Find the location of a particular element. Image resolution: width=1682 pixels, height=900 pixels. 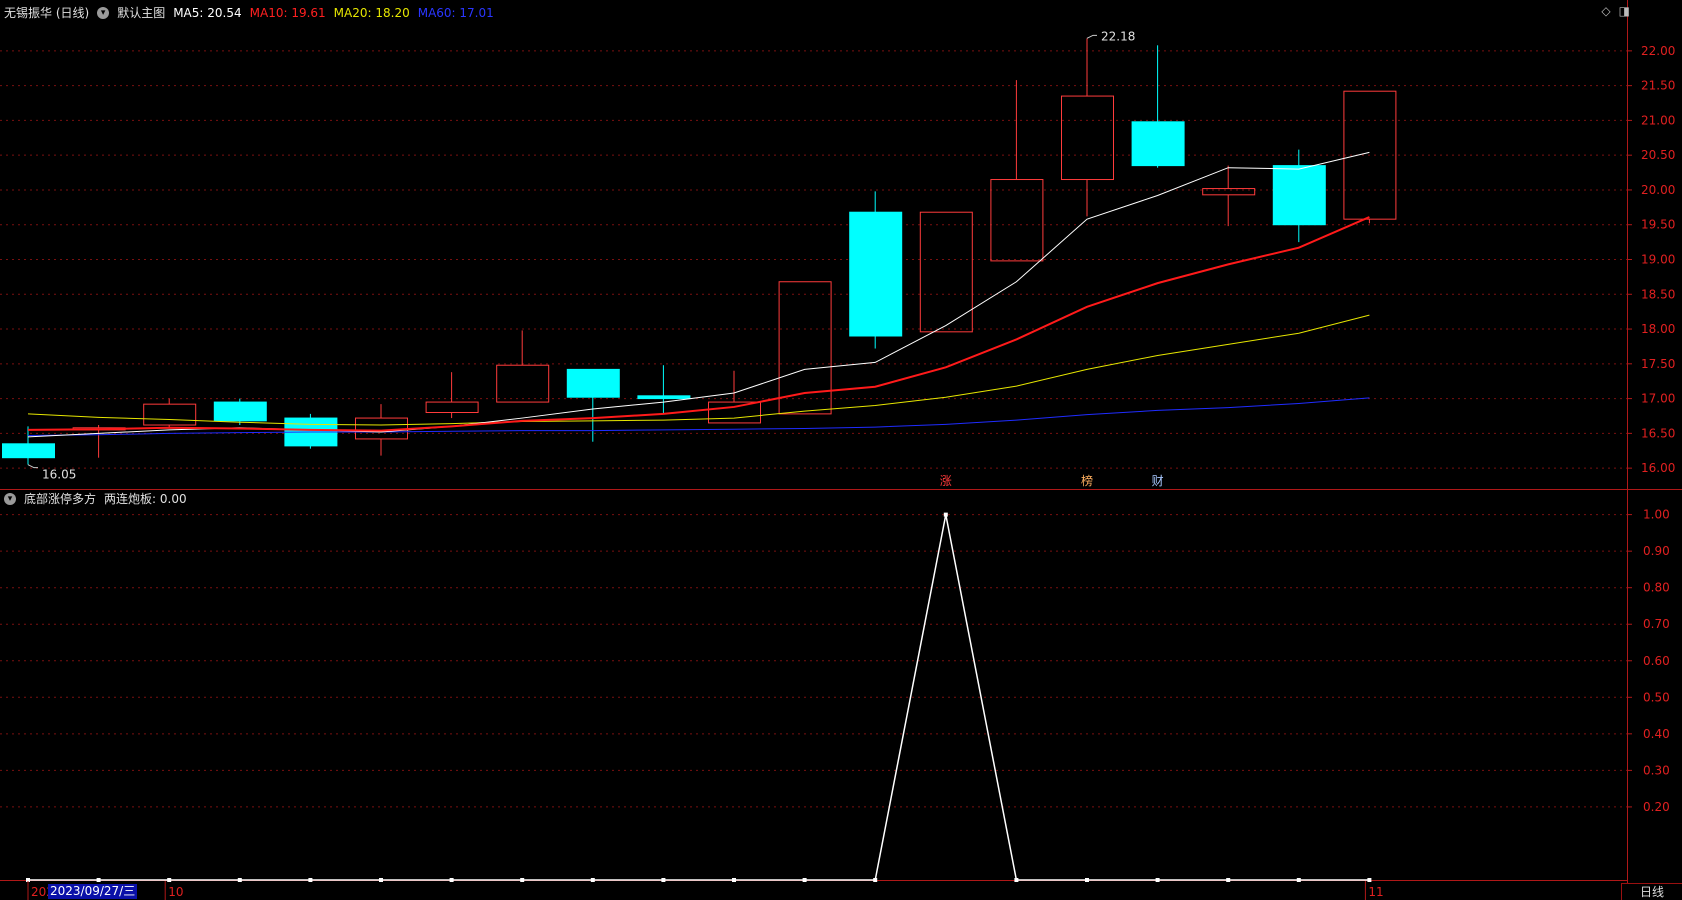

cursor-date-label: 2023/09/27/三 is located at coordinates (93, 891).